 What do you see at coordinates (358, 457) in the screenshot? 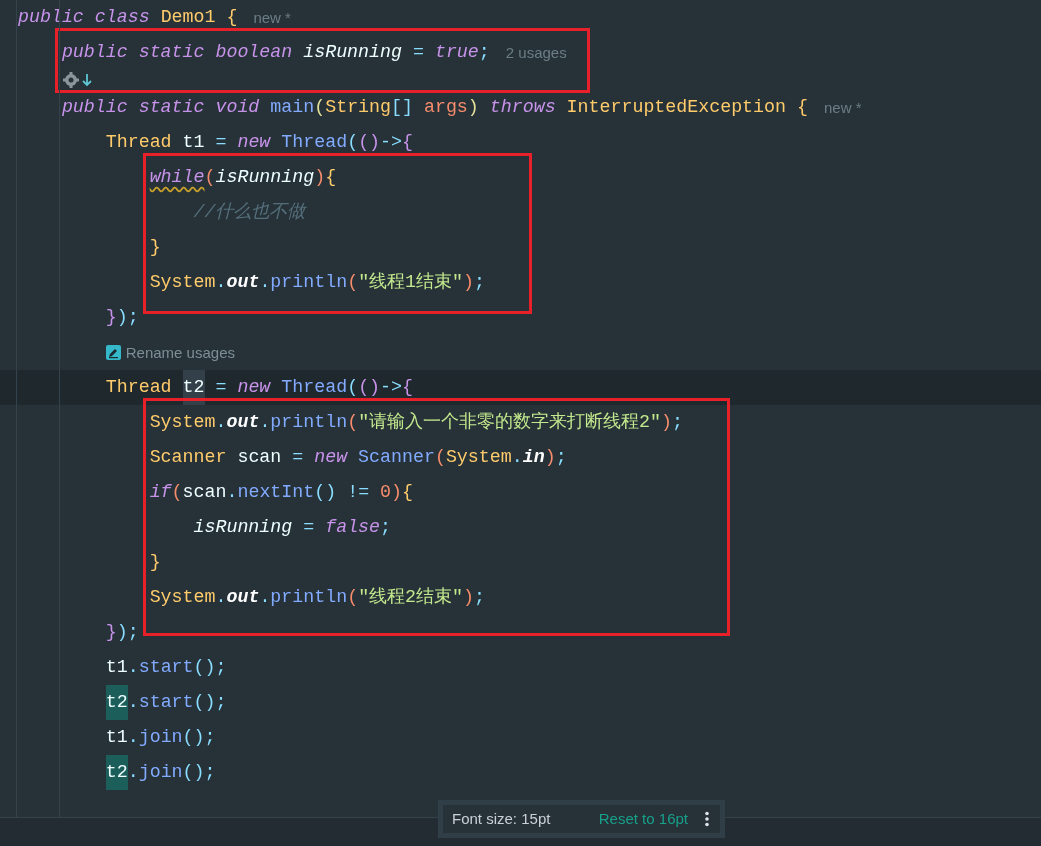
I see `code-text: Scanner scan = new Scanner(System.in);` at bounding box center [358, 457].